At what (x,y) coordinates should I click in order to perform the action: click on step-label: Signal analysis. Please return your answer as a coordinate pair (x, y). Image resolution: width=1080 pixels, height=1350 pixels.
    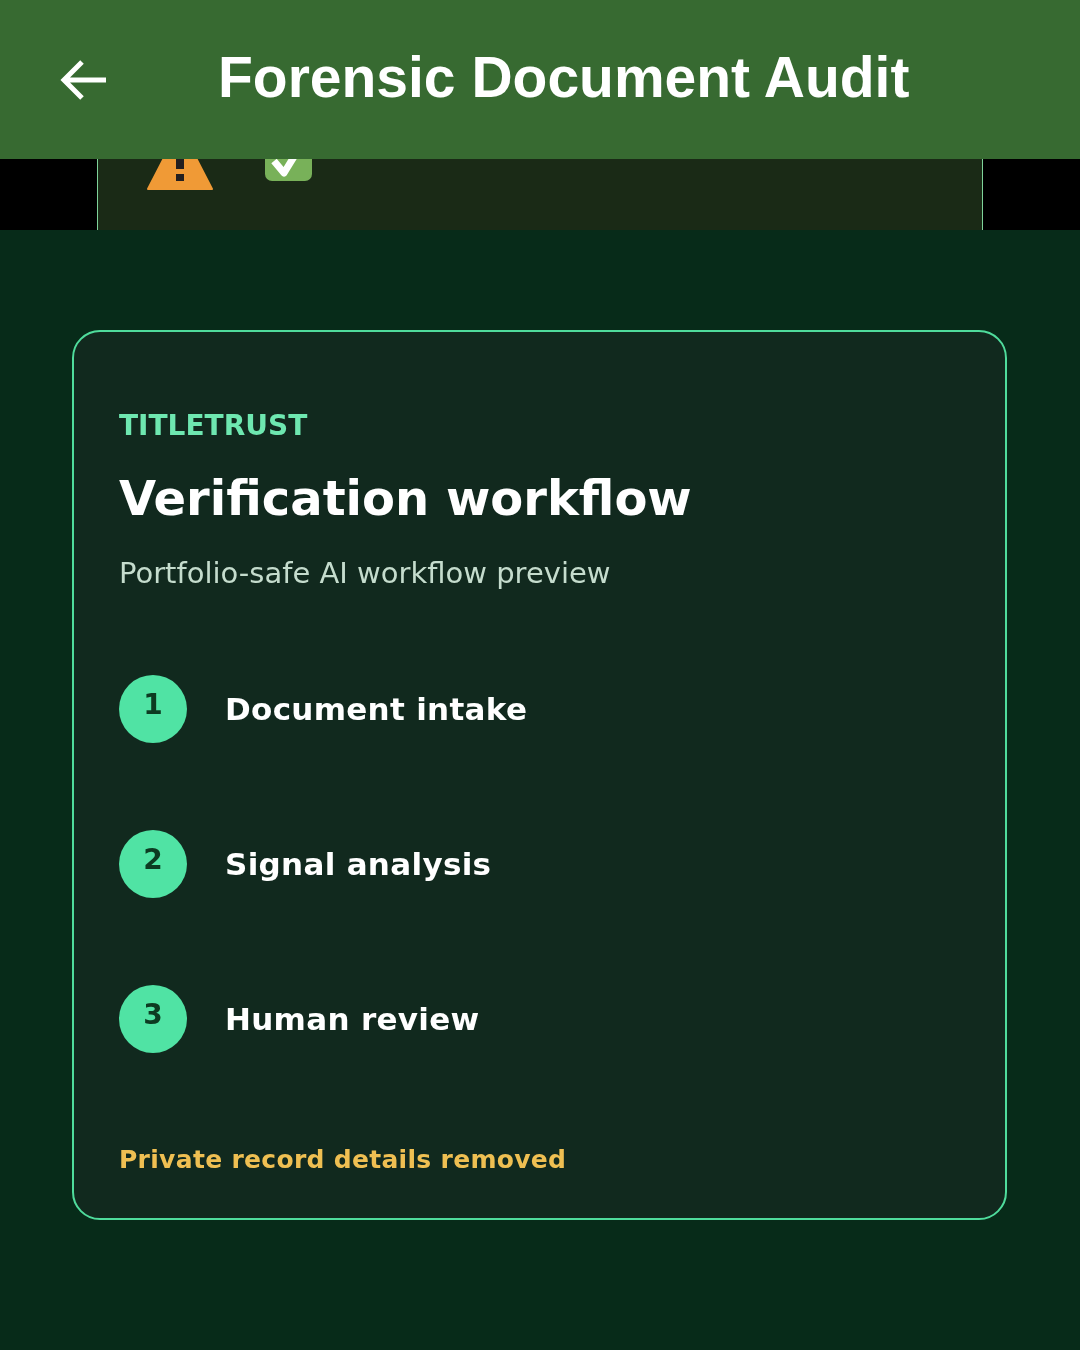
    Looking at the image, I should click on (358, 864).